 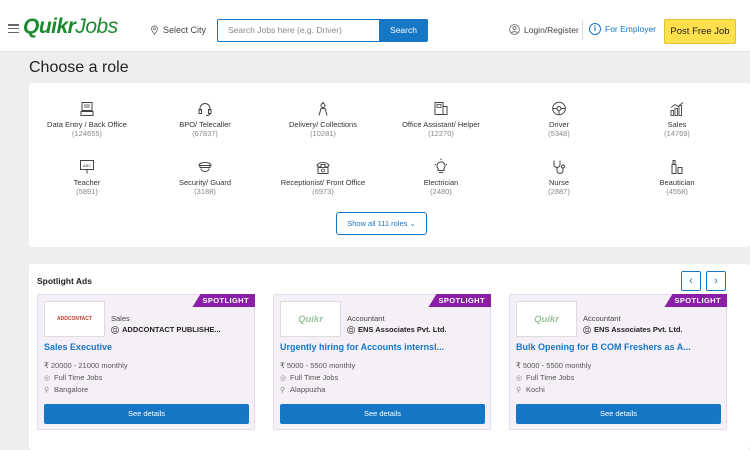 I want to click on location-pin-icon, so click(x=154, y=30).